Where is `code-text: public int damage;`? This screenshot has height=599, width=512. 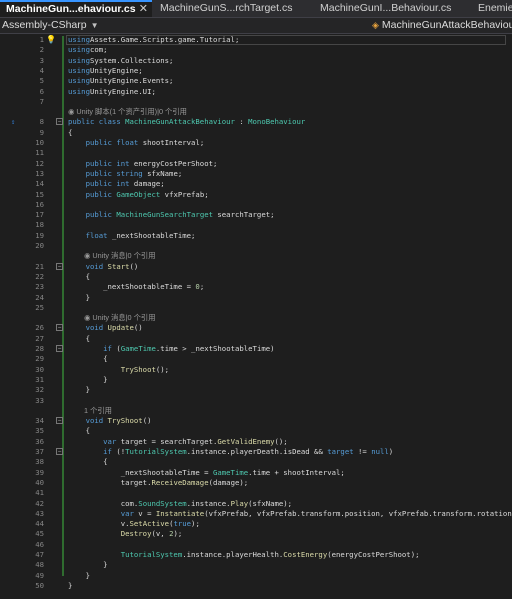 code-text: public int damage; is located at coordinates (116, 184).